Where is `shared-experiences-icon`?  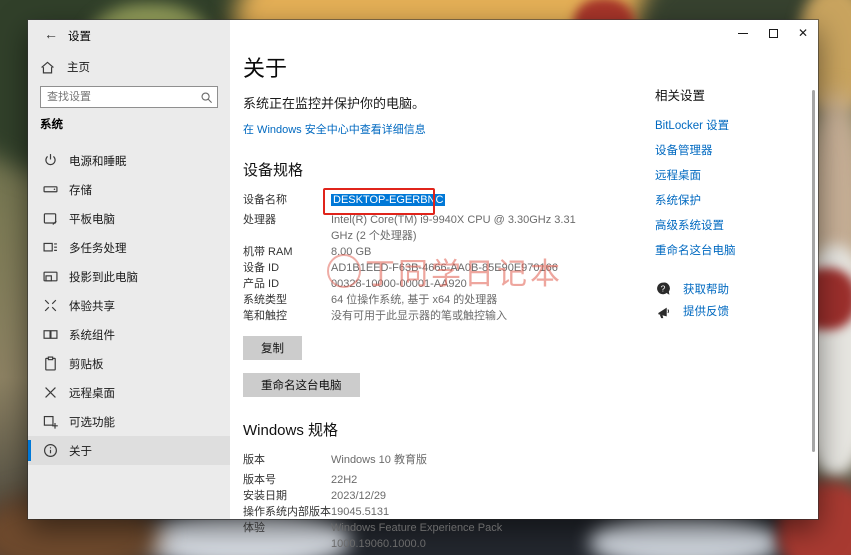
shared-experiences-icon is located at coordinates (50, 305).